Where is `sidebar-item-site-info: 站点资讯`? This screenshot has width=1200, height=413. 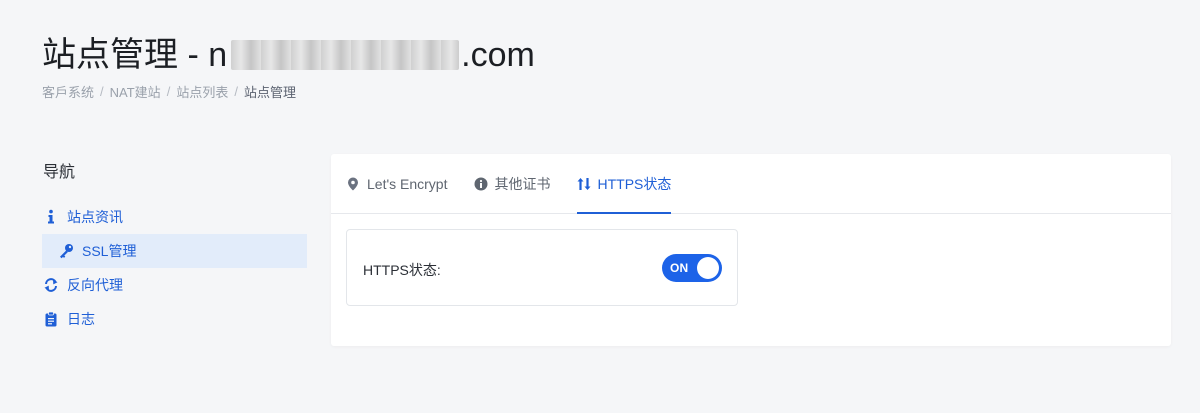 sidebar-item-site-info: 站点资讯 is located at coordinates (174, 217).